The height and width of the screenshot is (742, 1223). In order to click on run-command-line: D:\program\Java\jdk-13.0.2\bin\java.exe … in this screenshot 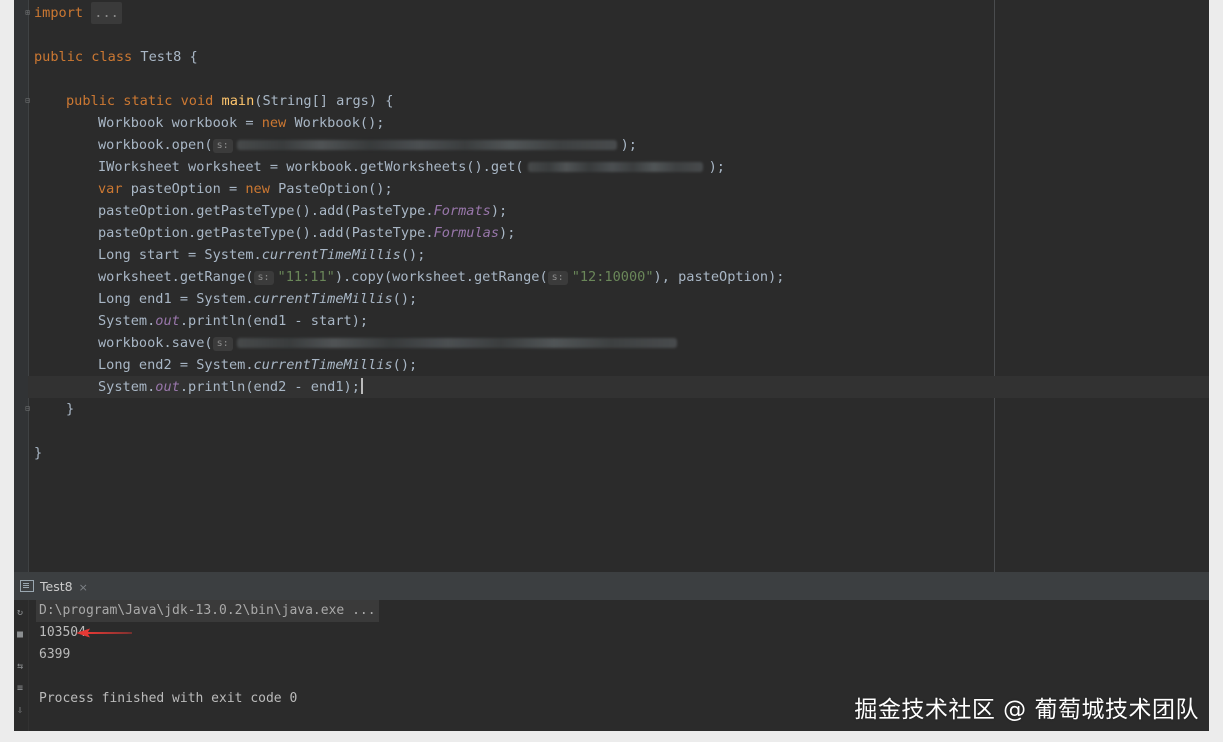, I will do `click(207, 611)`.